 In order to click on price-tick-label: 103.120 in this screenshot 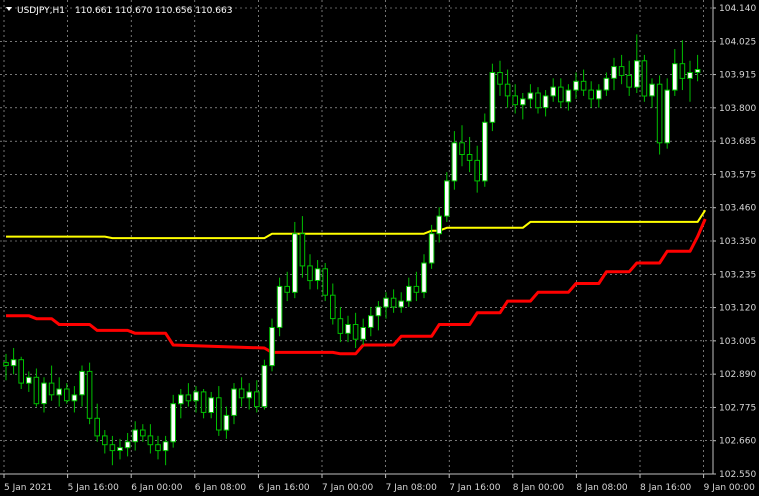, I will do `click(737, 309)`.